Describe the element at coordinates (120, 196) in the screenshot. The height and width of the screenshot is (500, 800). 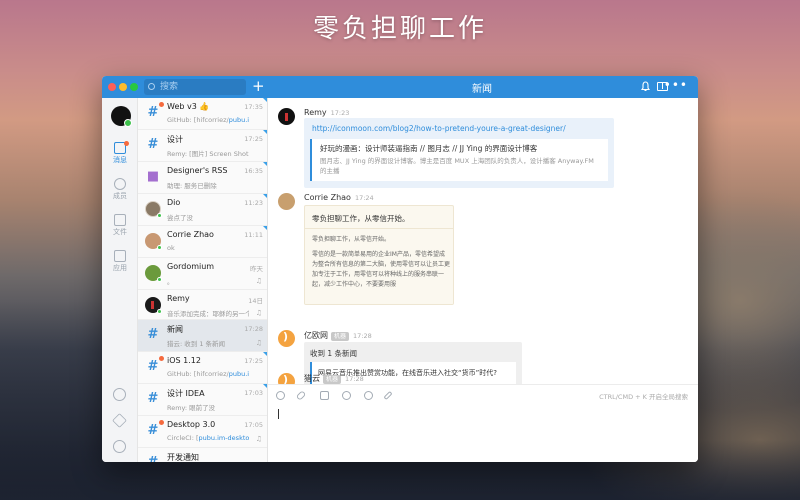
I see `rail-members-label: 成员` at that location.